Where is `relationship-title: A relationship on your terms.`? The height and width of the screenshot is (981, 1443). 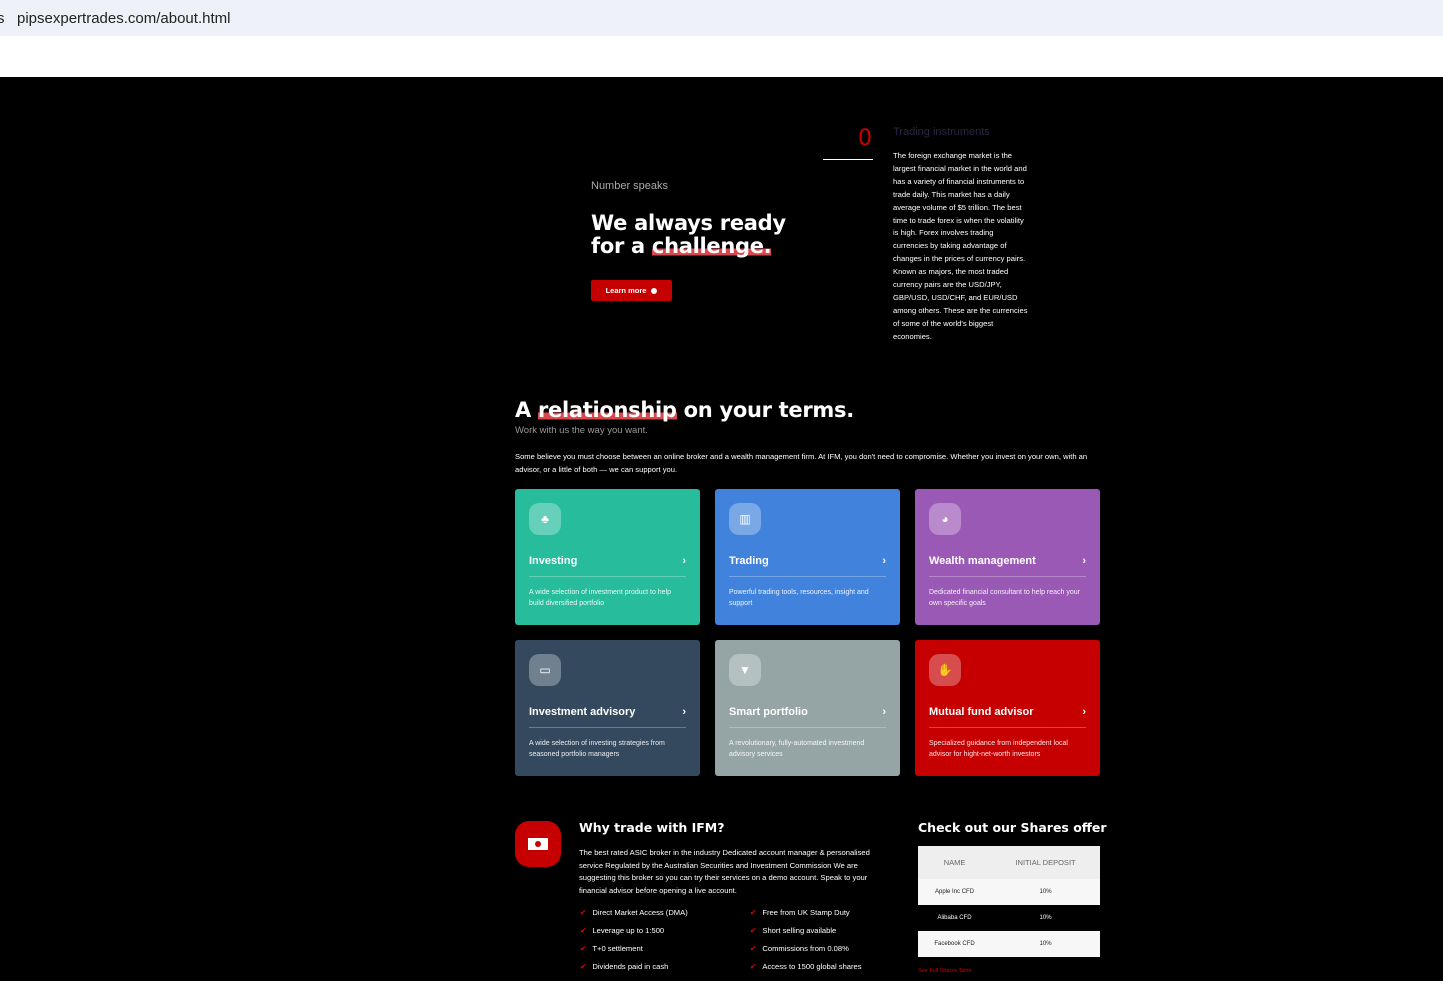
relationship-title: A relationship on your terms. is located at coordinates (684, 410).